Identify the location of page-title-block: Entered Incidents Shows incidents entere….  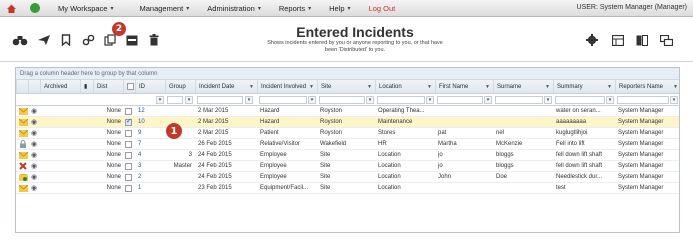
(355, 39).